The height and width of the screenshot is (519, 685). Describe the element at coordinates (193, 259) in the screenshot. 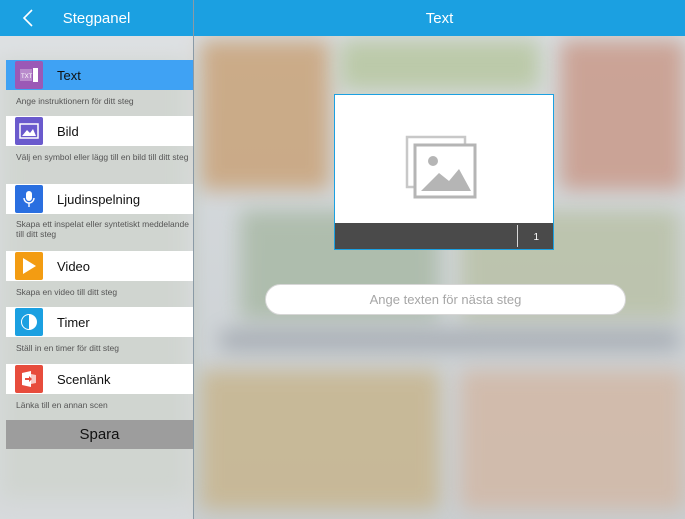

I see `panel-divider` at that location.